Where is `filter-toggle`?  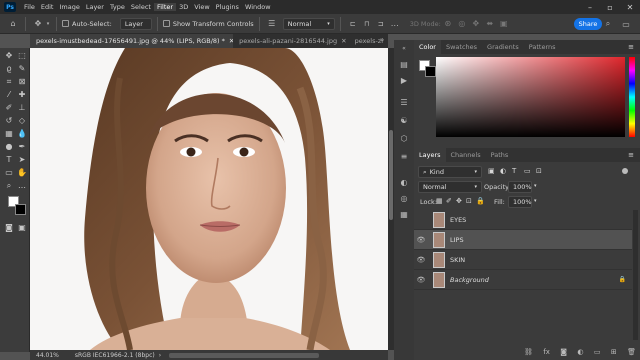
filter-toggle is located at coordinates (625, 171).